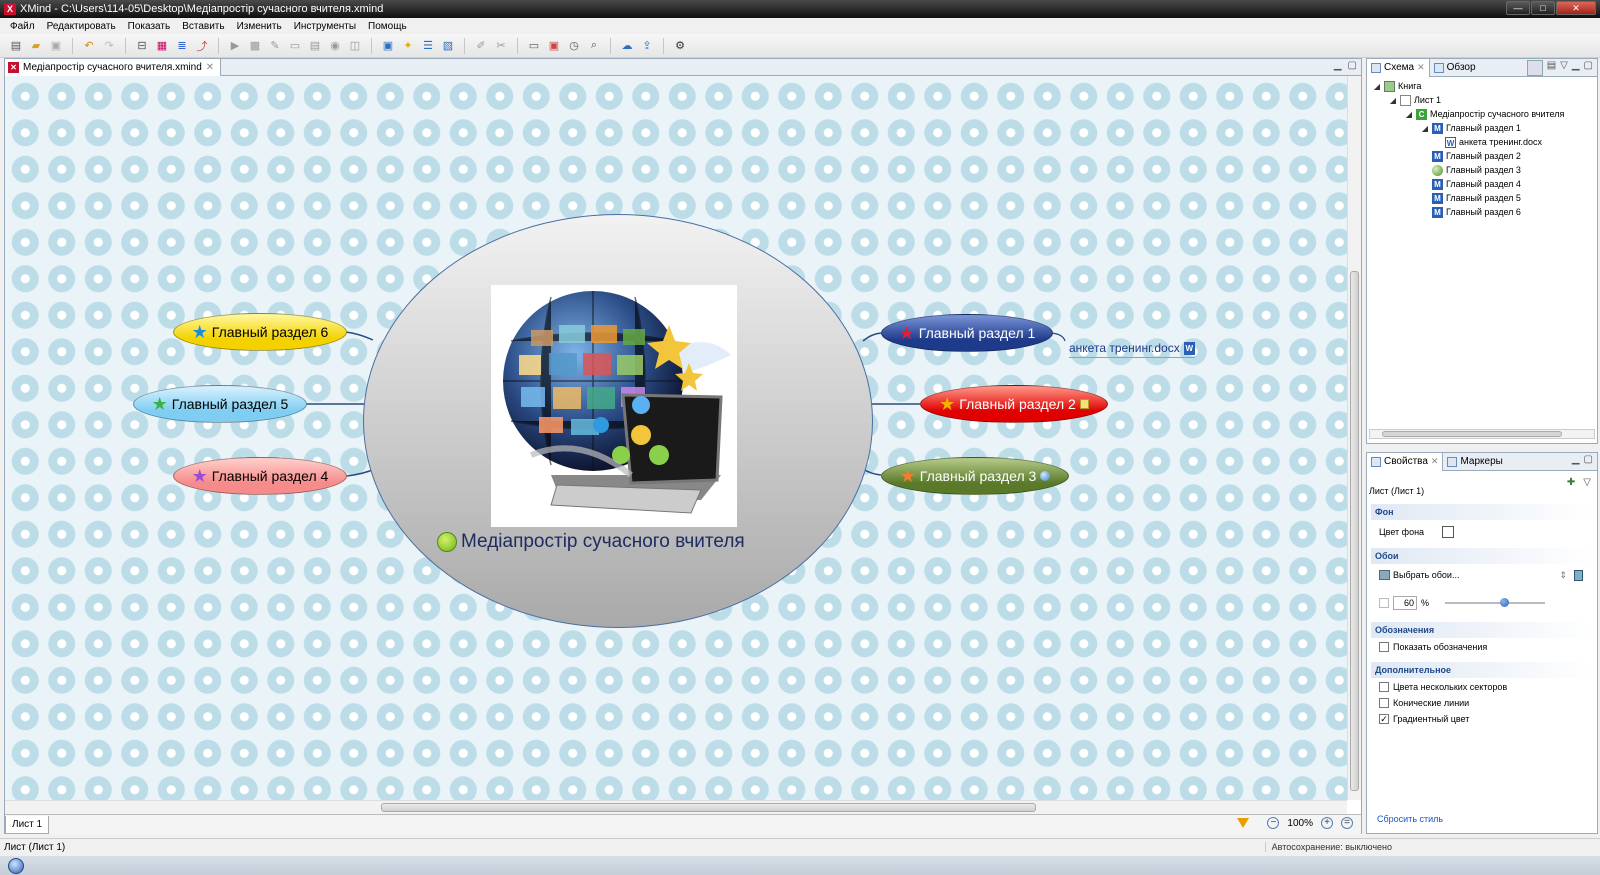 This screenshot has height=875, width=1600. Describe the element at coordinates (36, 46) in the screenshot. I see `open-folder-icon: ▰` at that location.